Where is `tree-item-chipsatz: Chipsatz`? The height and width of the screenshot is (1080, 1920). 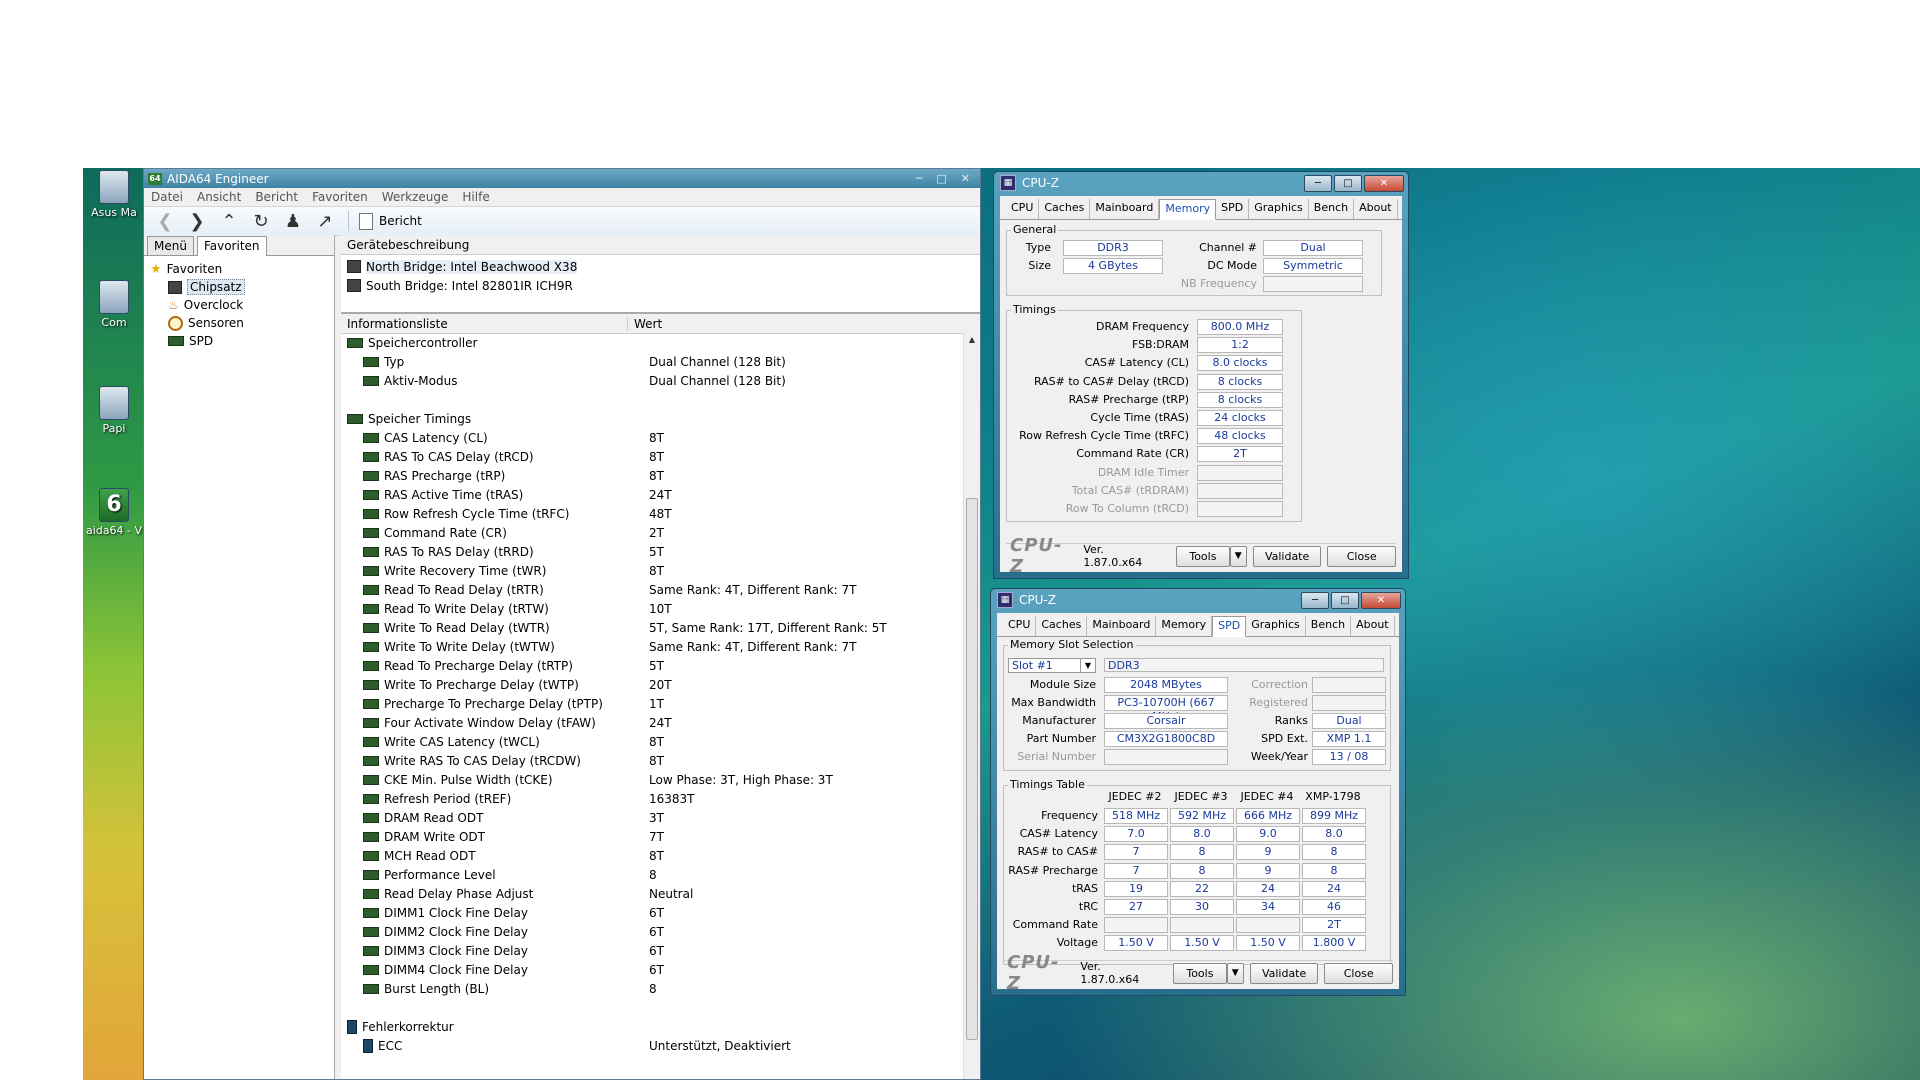 tree-item-chipsatz: Chipsatz is located at coordinates (242, 287).